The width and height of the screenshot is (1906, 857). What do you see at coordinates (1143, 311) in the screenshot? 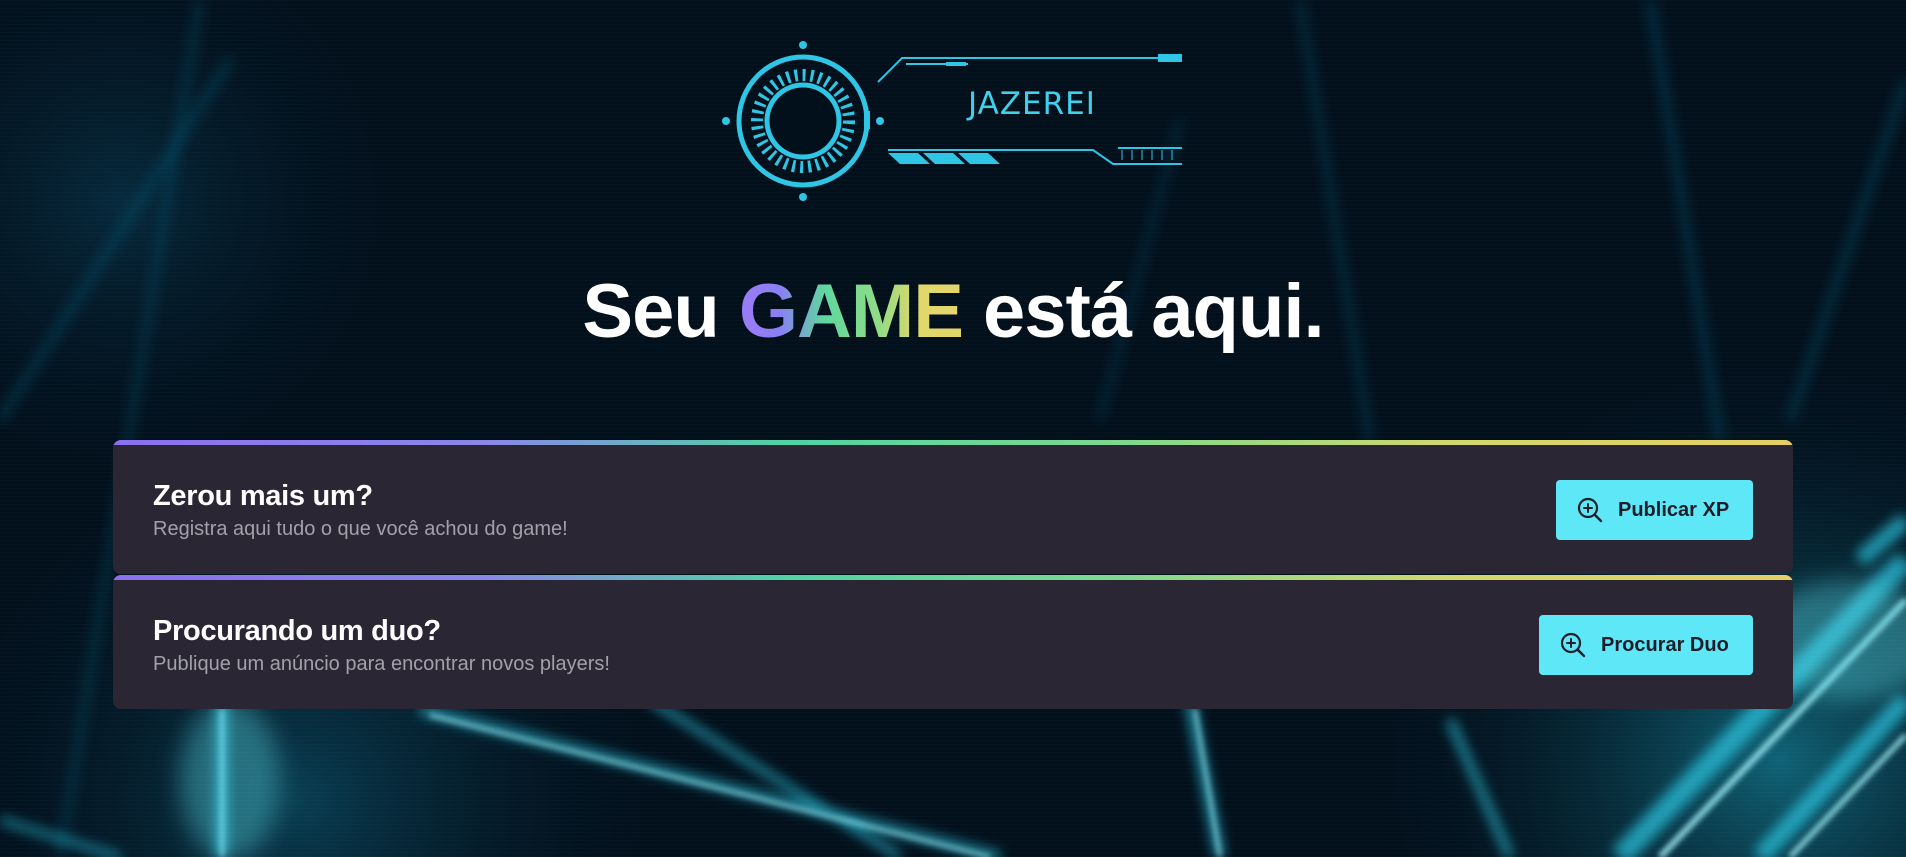
I see `headline-suffix: está aqui.` at bounding box center [1143, 311].